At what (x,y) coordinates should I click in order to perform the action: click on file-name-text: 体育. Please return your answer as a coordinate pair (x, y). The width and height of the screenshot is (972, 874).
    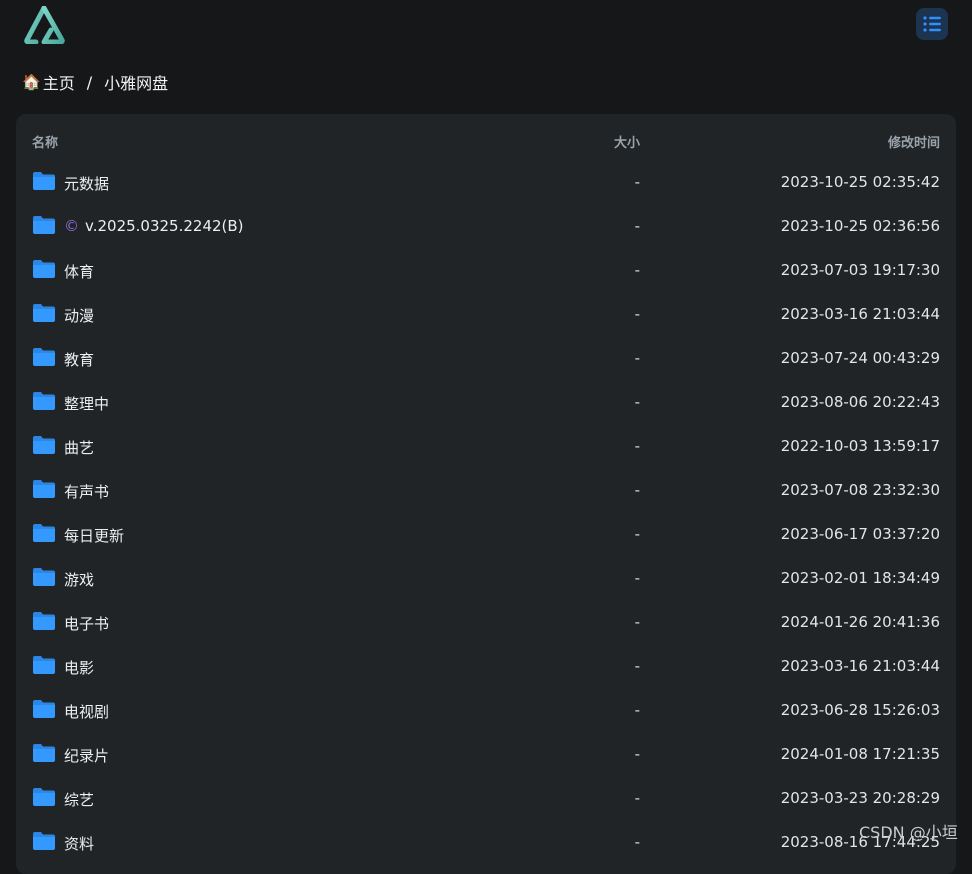
    Looking at the image, I should click on (79, 272).